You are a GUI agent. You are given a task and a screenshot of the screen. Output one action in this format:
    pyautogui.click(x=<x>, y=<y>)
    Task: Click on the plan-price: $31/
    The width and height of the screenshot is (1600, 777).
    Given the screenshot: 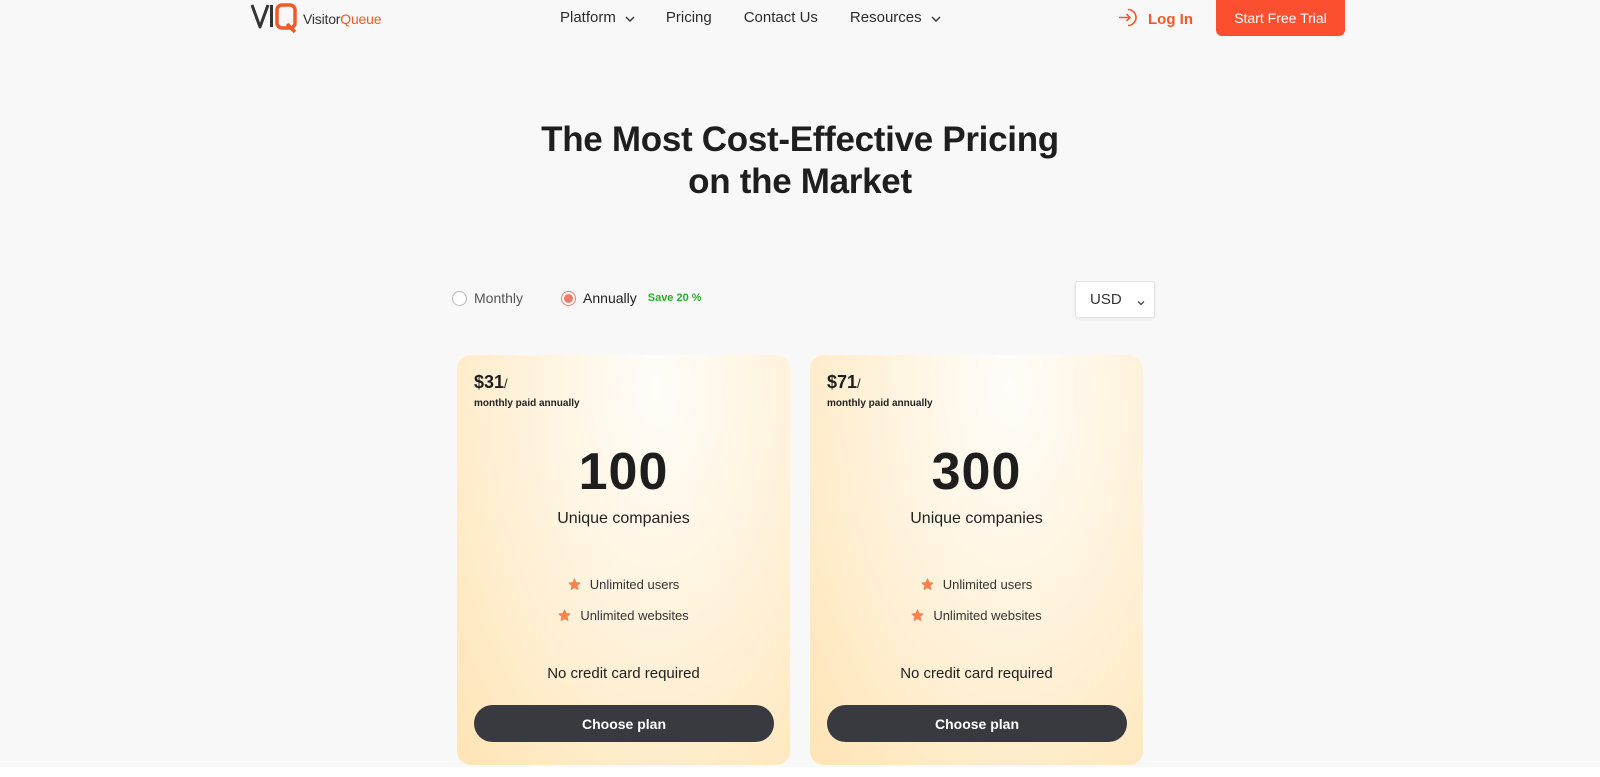 What is the action you would take?
    pyautogui.click(x=491, y=382)
    